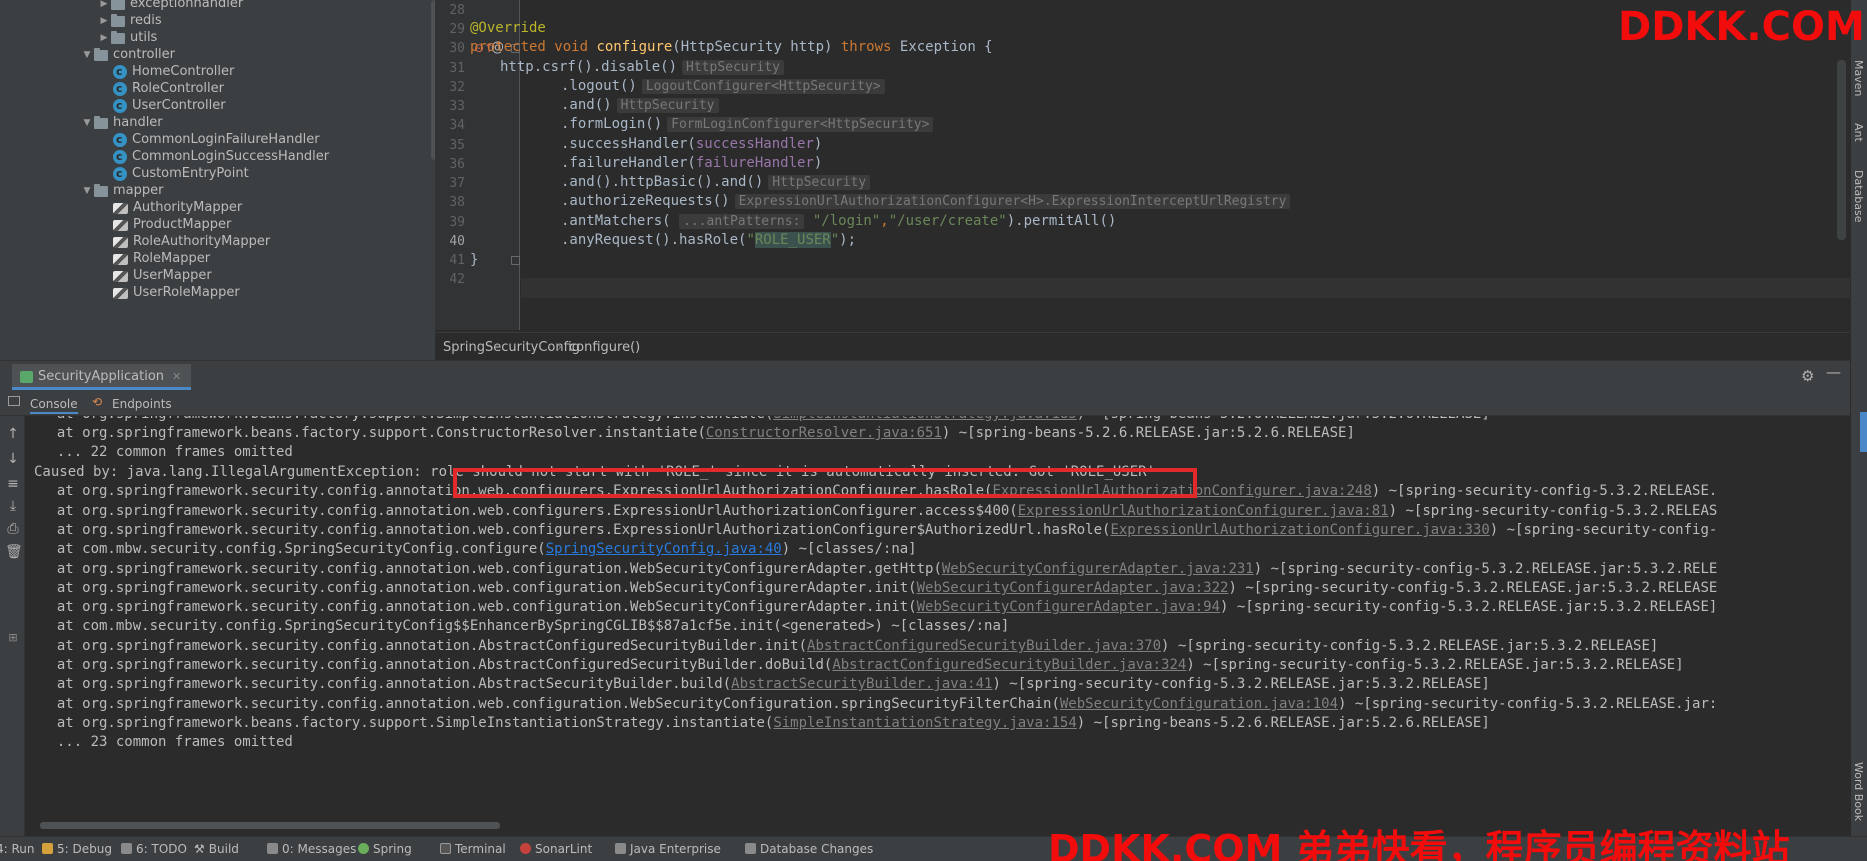  What do you see at coordinates (473, 849) in the screenshot?
I see `tool-terminal: Terminal` at bounding box center [473, 849].